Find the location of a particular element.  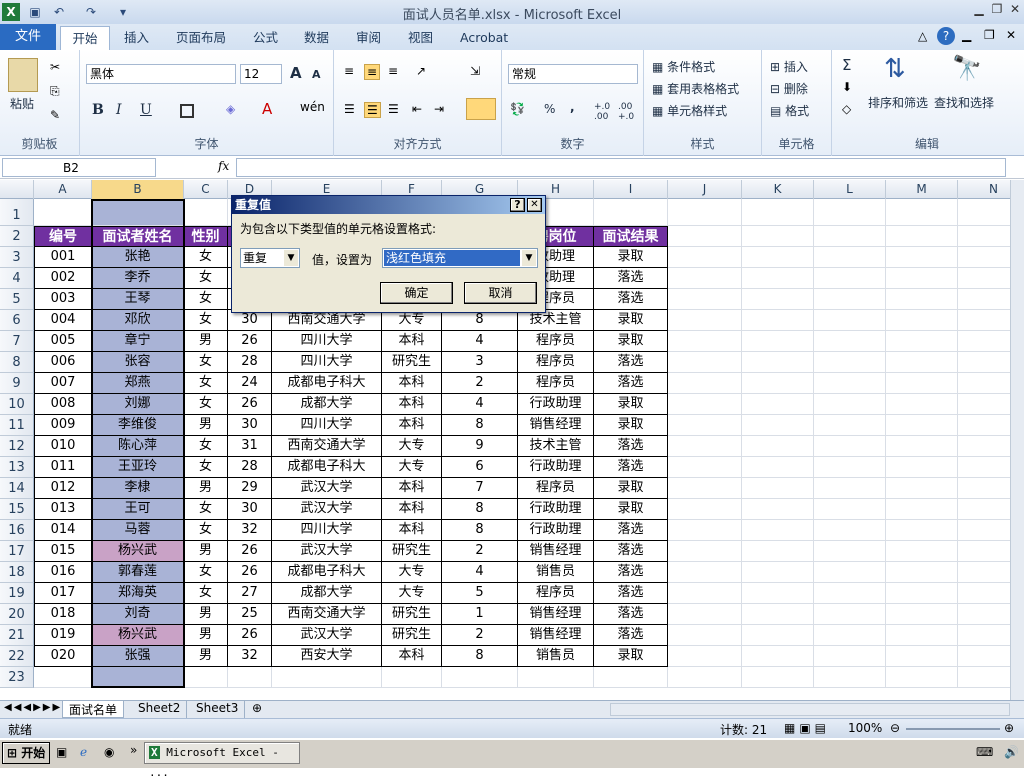

tab-insert: 插入 is located at coordinates (136, 38).